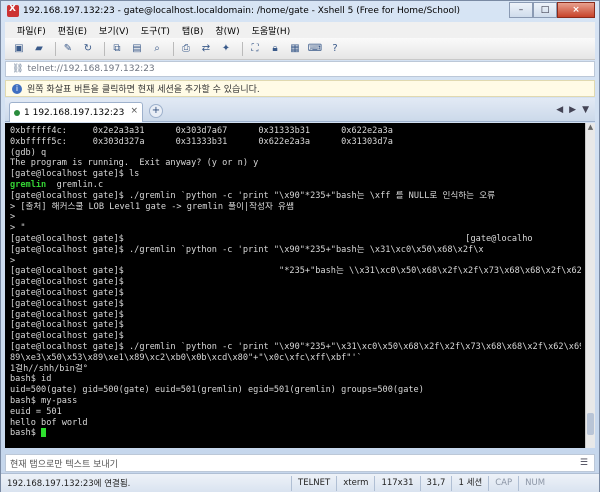 The image size is (600, 492). I want to click on new-tab-button: +, so click(156, 111).